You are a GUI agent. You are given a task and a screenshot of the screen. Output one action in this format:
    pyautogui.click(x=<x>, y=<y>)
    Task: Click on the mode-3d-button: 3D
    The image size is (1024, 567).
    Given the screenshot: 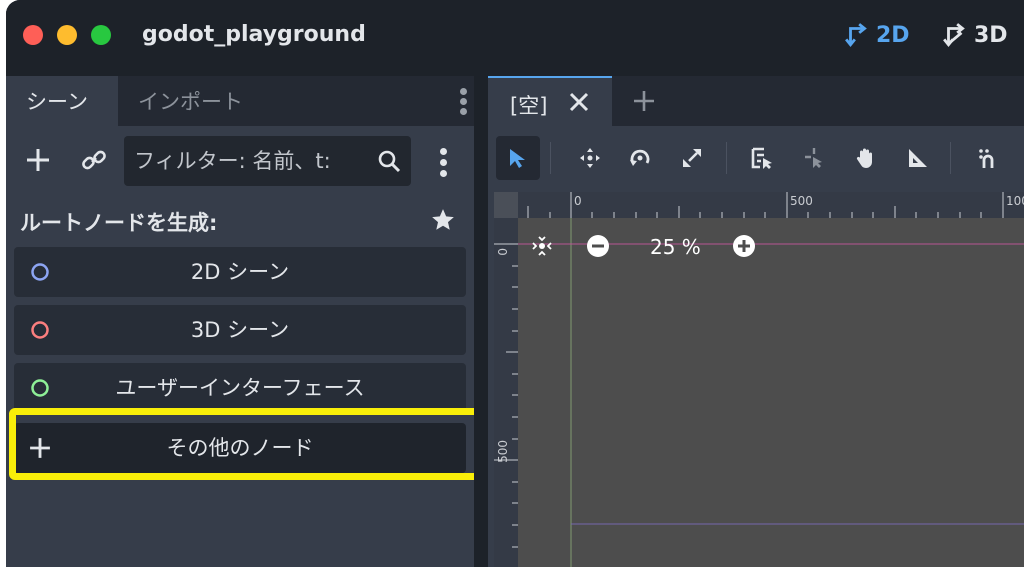 What is the action you would take?
    pyautogui.click(x=975, y=35)
    